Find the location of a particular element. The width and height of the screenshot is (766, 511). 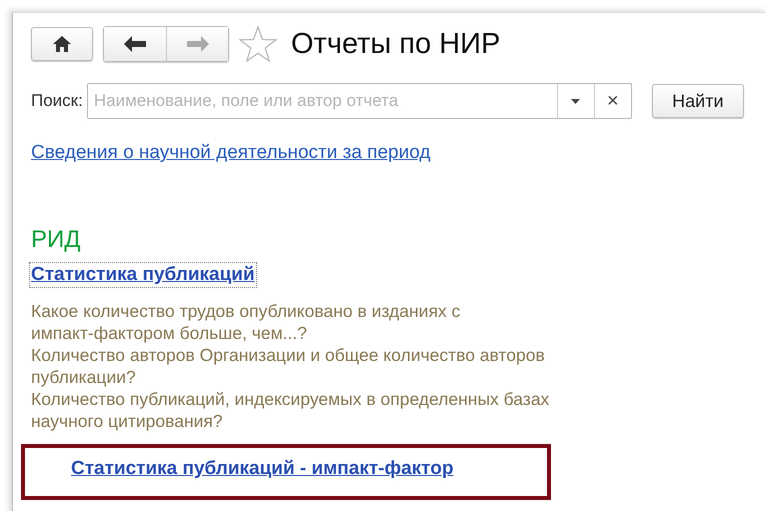

window-title: Отчеты по НИР is located at coordinates (395, 44).